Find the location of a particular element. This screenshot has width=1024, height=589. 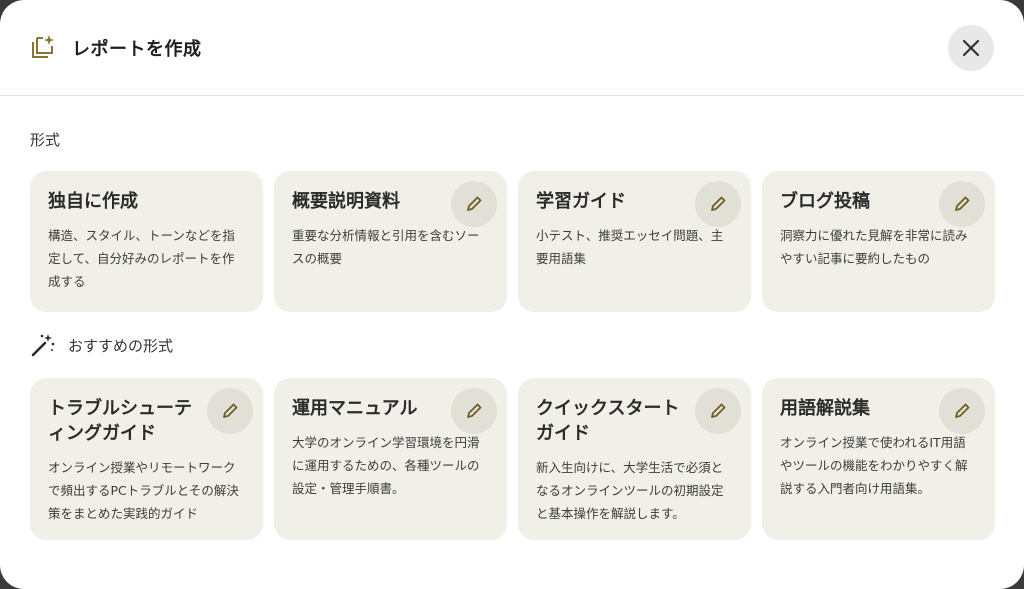

format-section-label: 形式 is located at coordinates (45, 140).